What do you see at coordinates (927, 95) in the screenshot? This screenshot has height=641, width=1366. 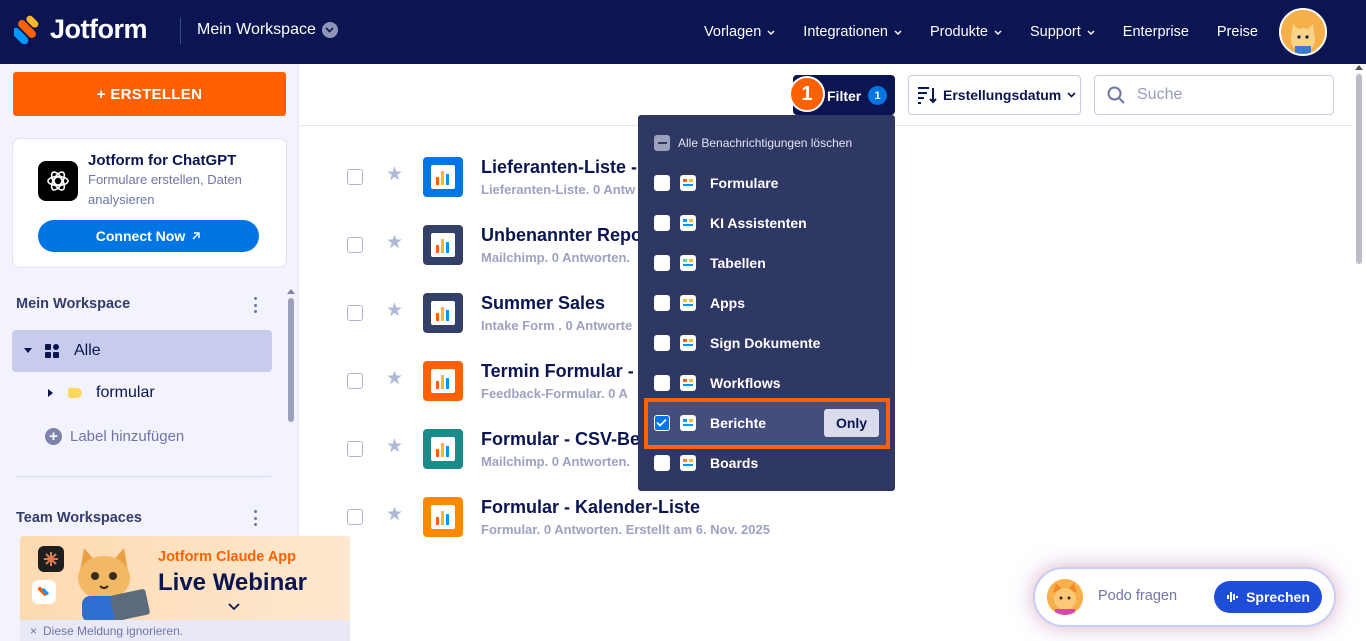 I see `sort-icon` at bounding box center [927, 95].